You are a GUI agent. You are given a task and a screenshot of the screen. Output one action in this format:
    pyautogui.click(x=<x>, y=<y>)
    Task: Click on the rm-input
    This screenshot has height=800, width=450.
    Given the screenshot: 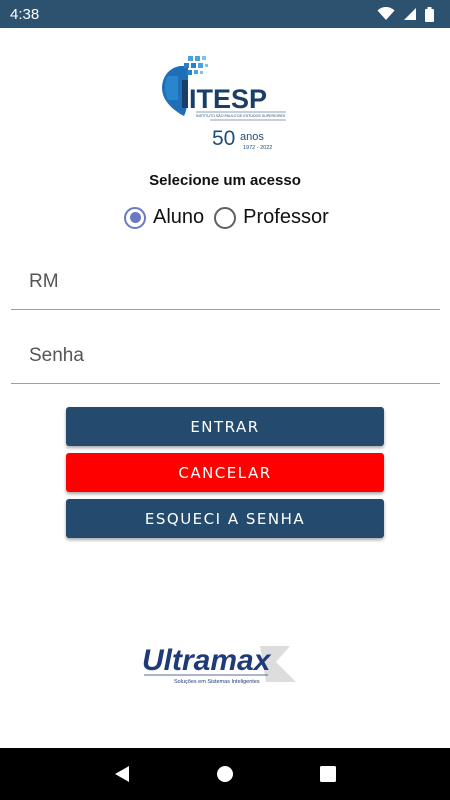 What is the action you would take?
    pyautogui.click(x=225, y=281)
    